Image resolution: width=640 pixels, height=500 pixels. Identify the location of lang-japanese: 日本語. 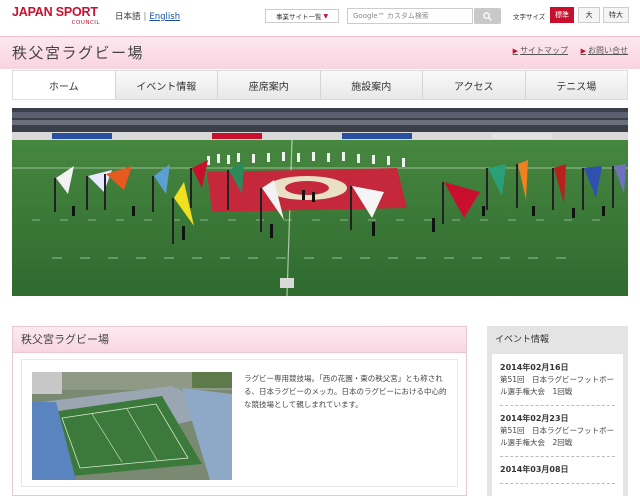
(128, 17).